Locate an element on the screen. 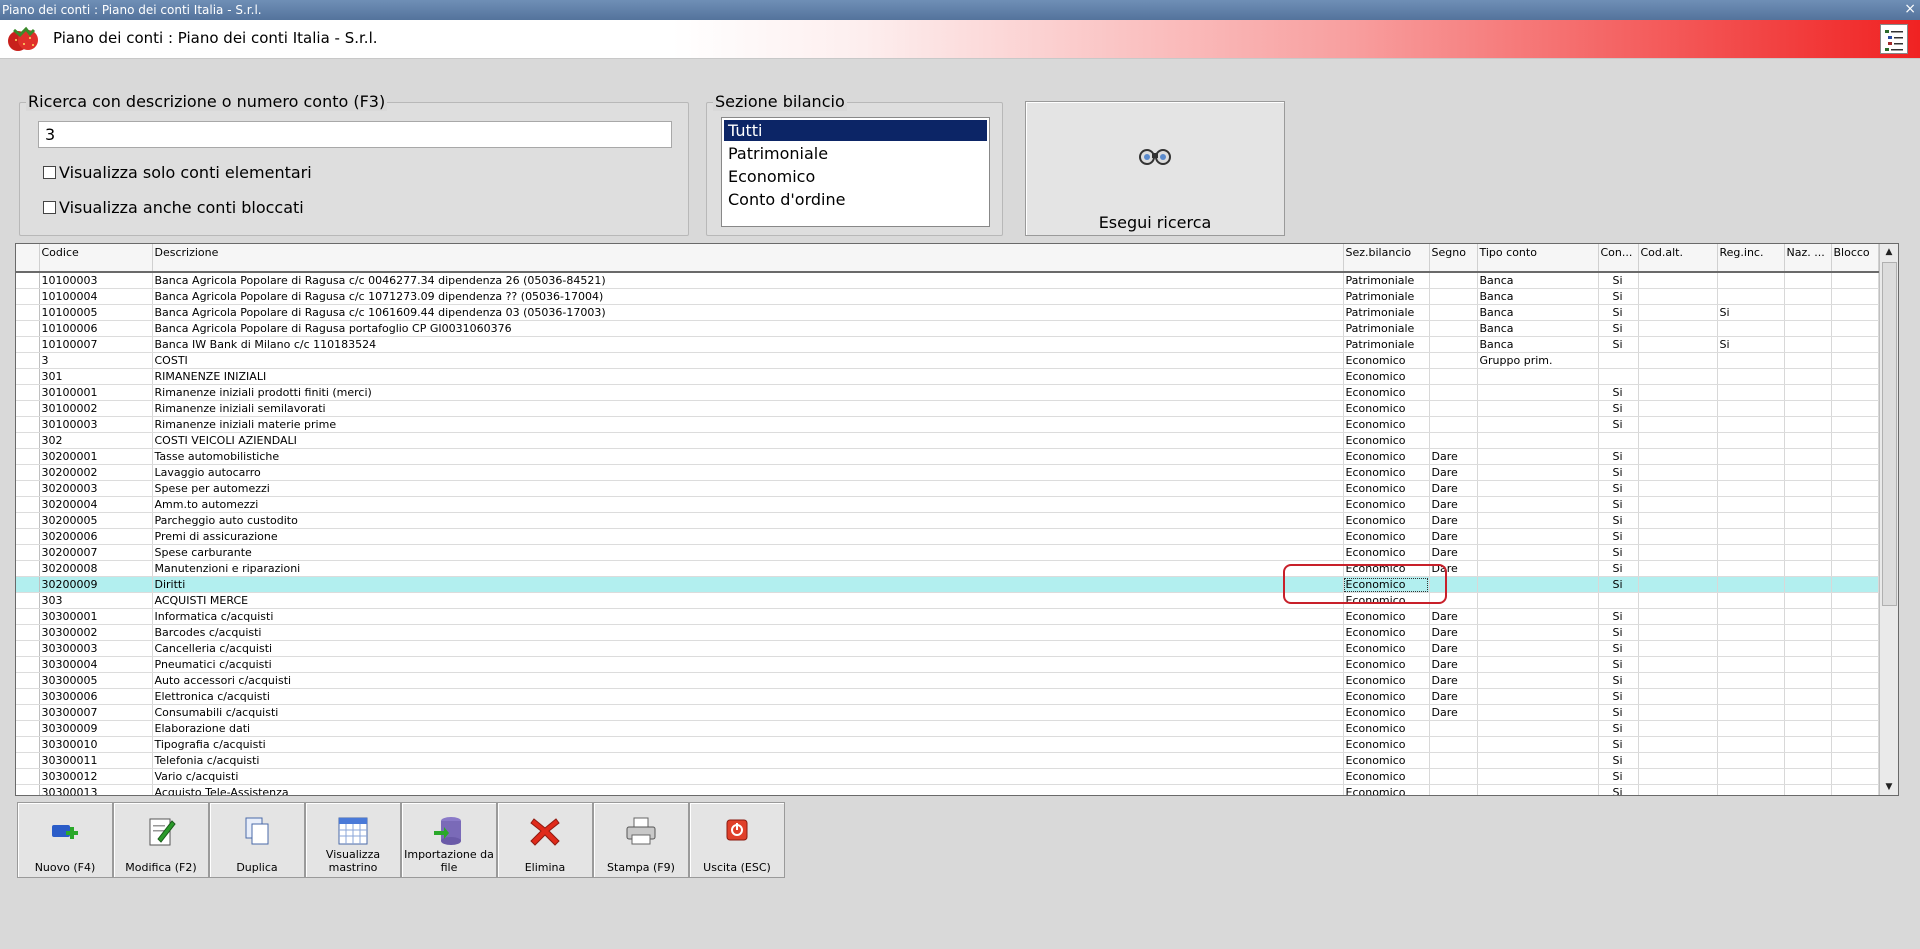 This screenshot has height=949, width=1920. cell-codice: 10100004 is located at coordinates (96, 296).